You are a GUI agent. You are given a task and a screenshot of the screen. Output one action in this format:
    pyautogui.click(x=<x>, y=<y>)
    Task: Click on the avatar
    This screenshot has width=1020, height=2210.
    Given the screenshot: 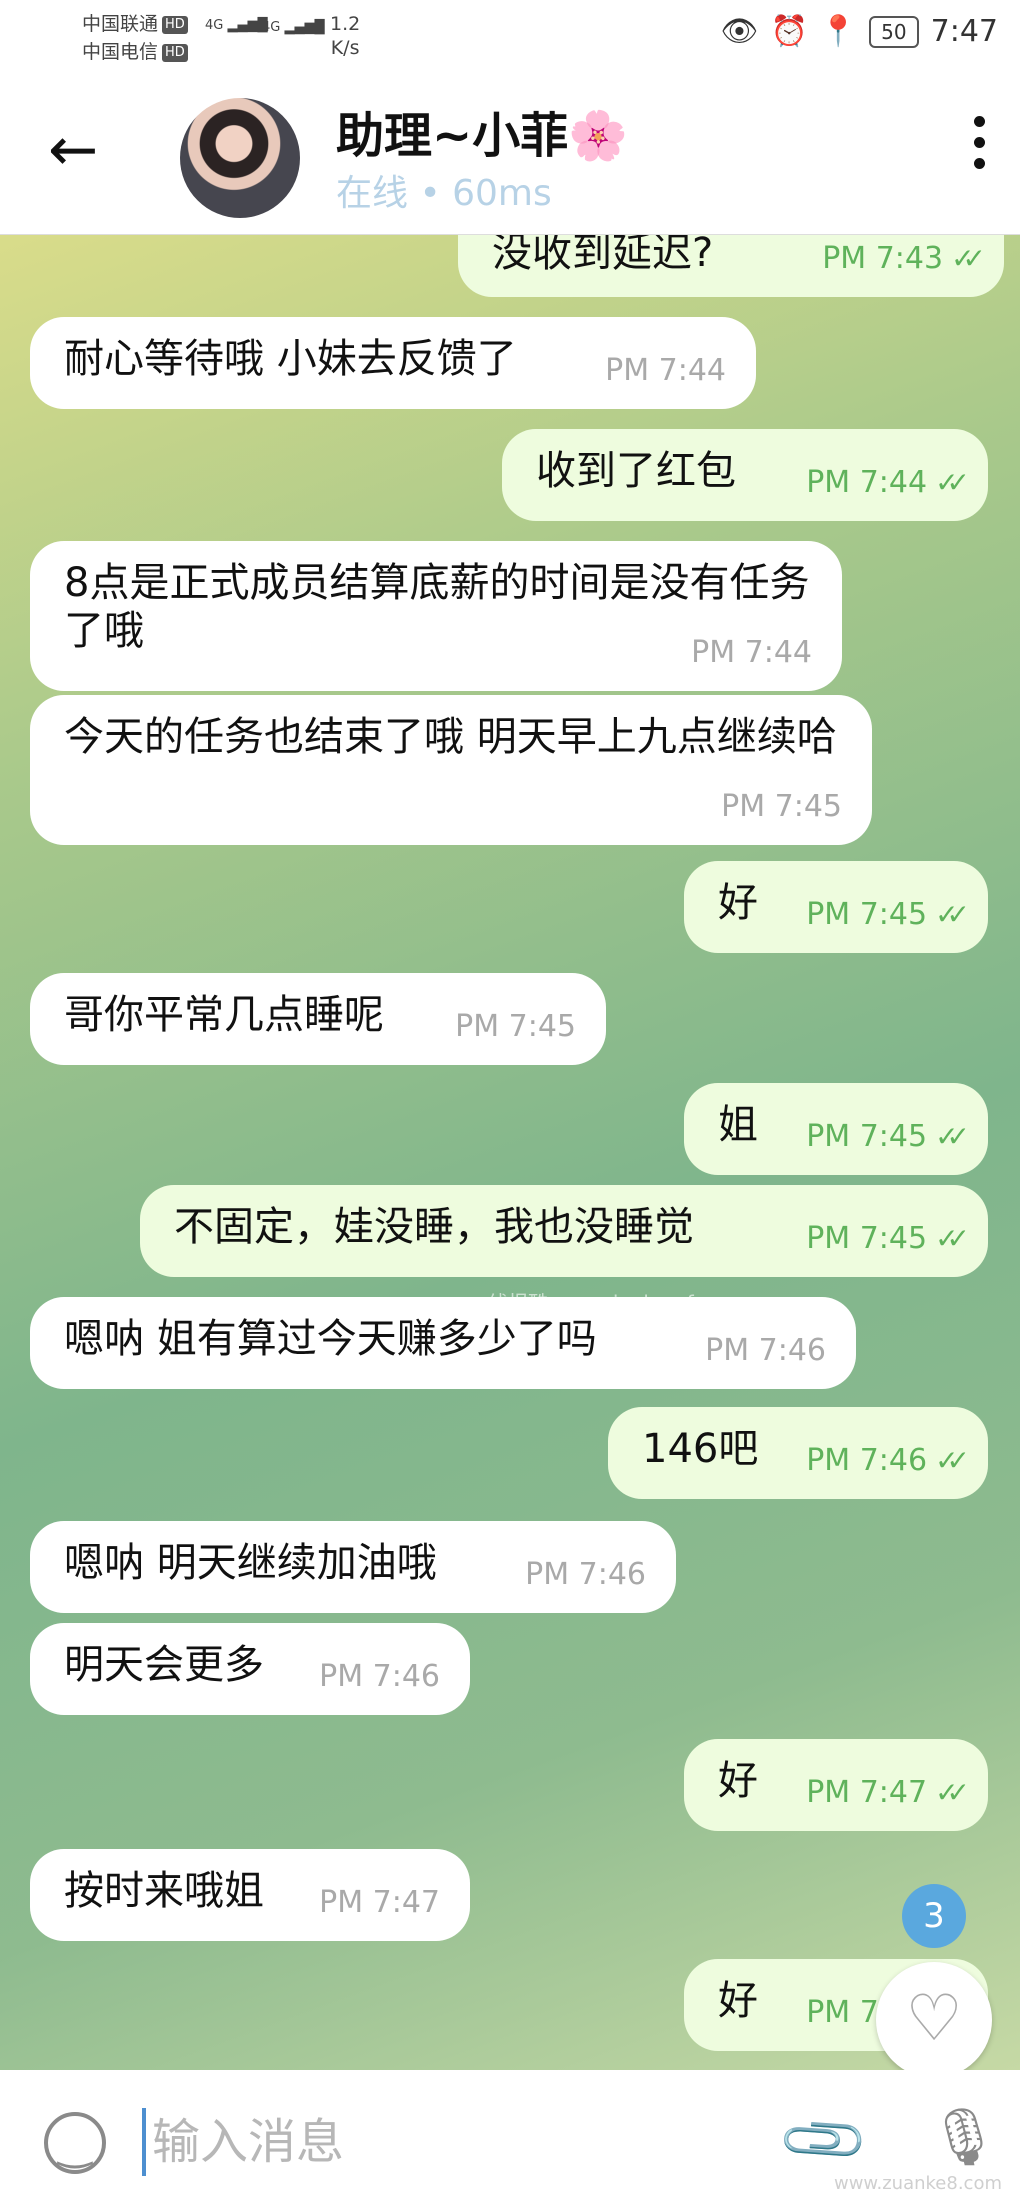 What is the action you would take?
    pyautogui.click(x=240, y=158)
    